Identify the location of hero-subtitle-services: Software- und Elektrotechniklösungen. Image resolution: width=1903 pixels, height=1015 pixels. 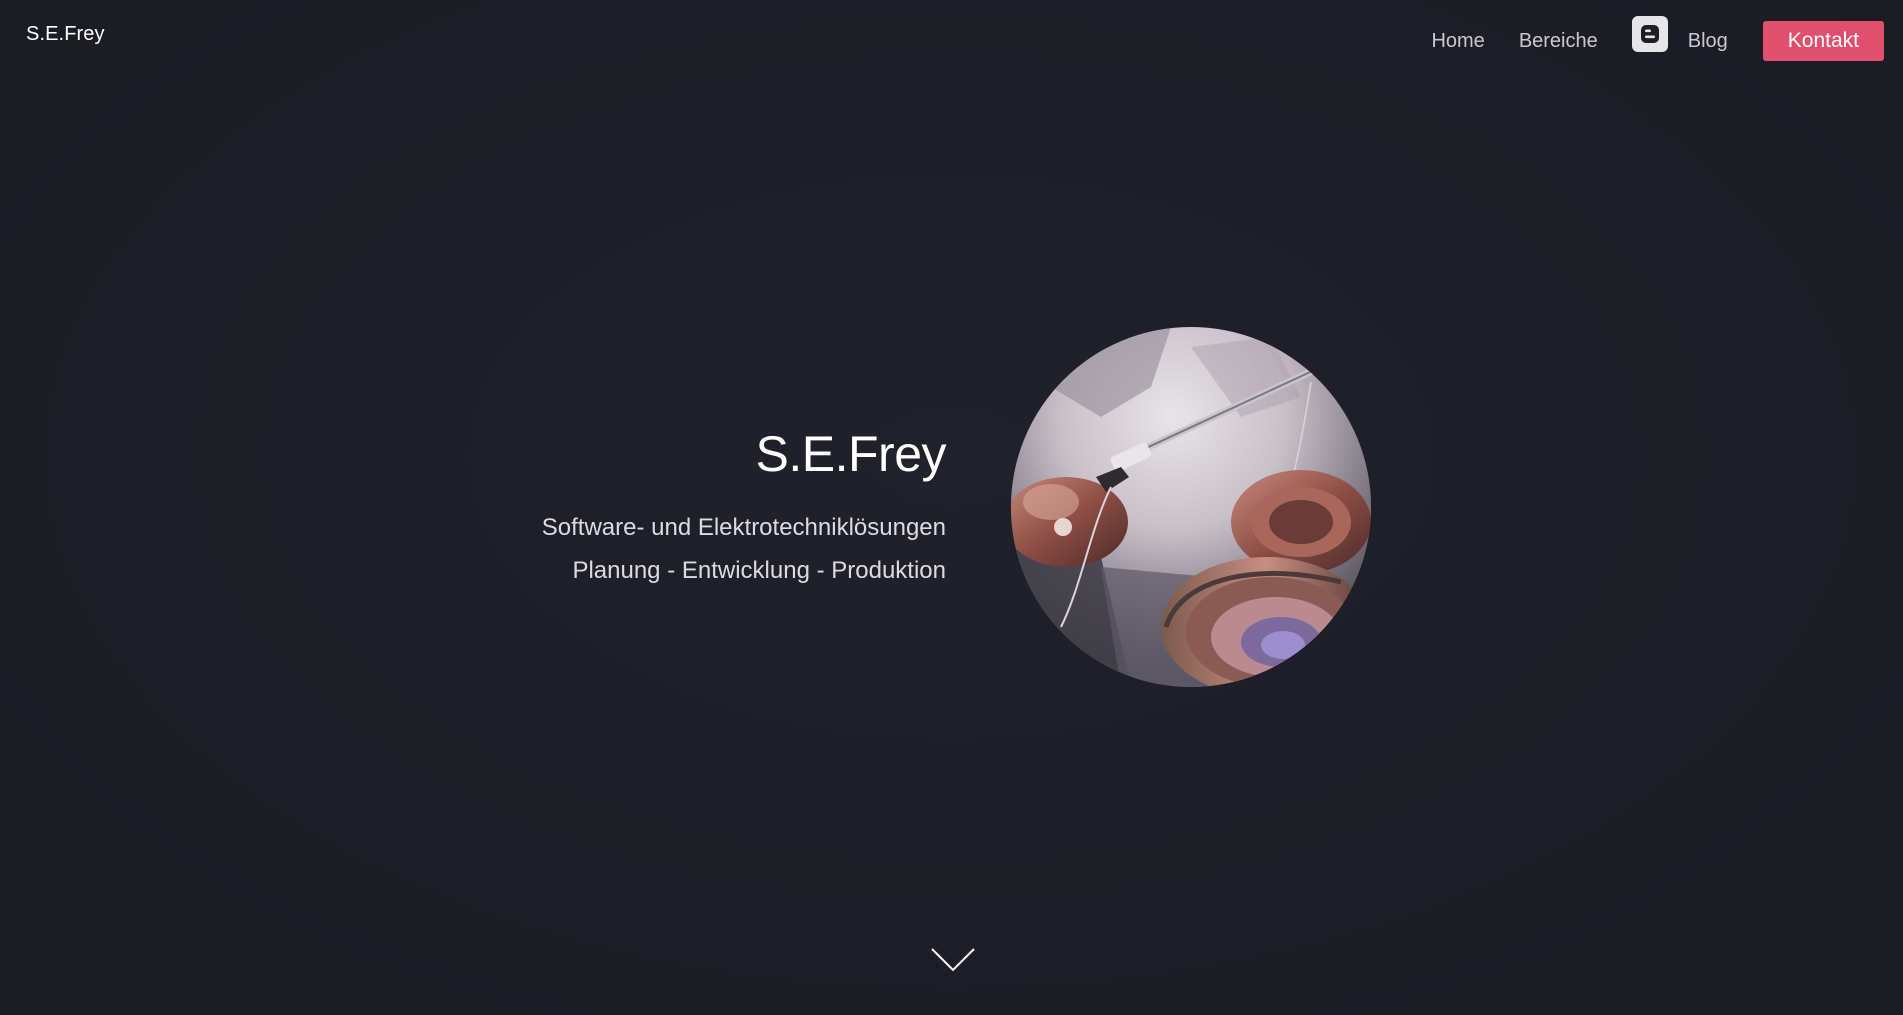
(743, 527).